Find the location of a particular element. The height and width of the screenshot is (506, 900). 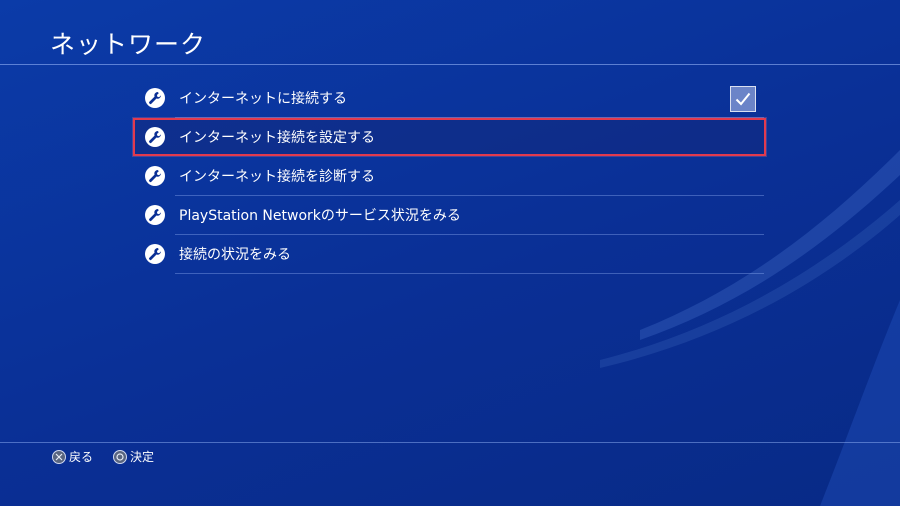

connect-internet-checkbox is located at coordinates (743, 99).